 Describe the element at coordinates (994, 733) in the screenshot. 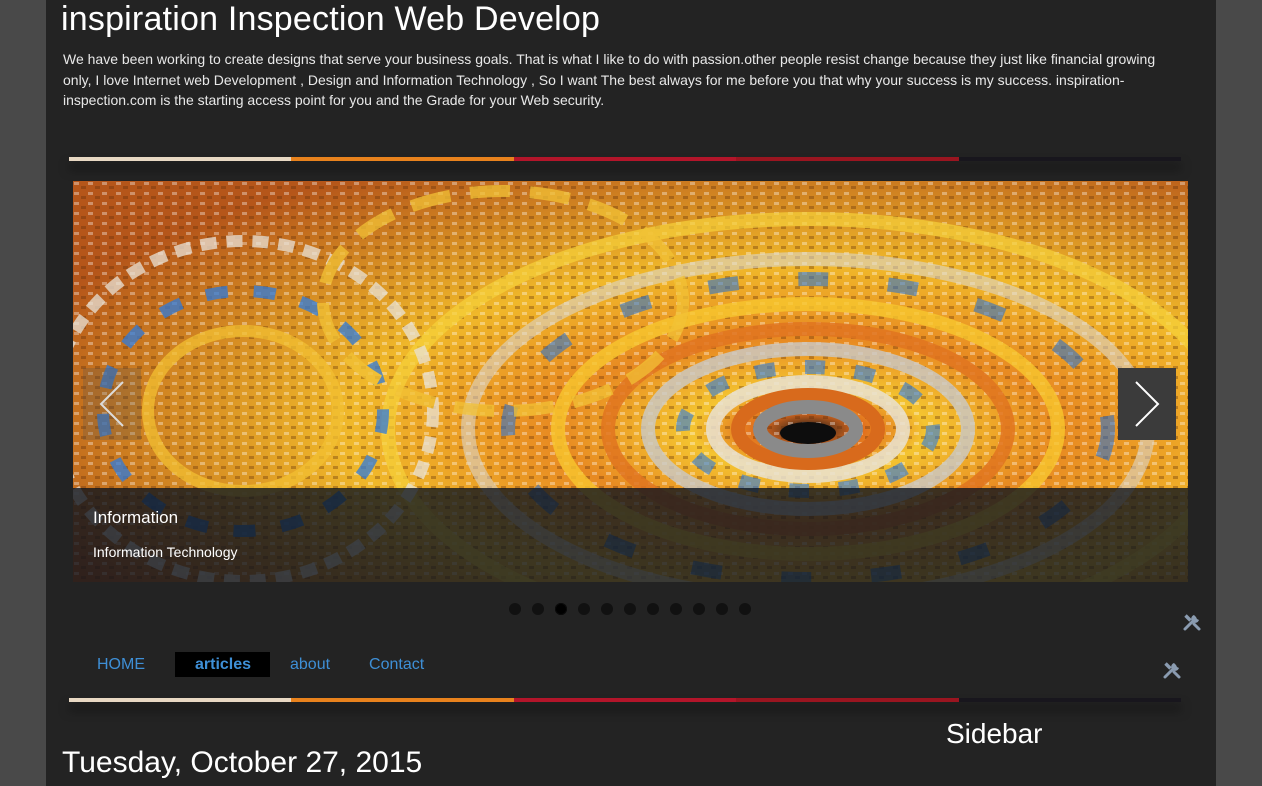

I see `sidebar-title: Sidebar` at that location.